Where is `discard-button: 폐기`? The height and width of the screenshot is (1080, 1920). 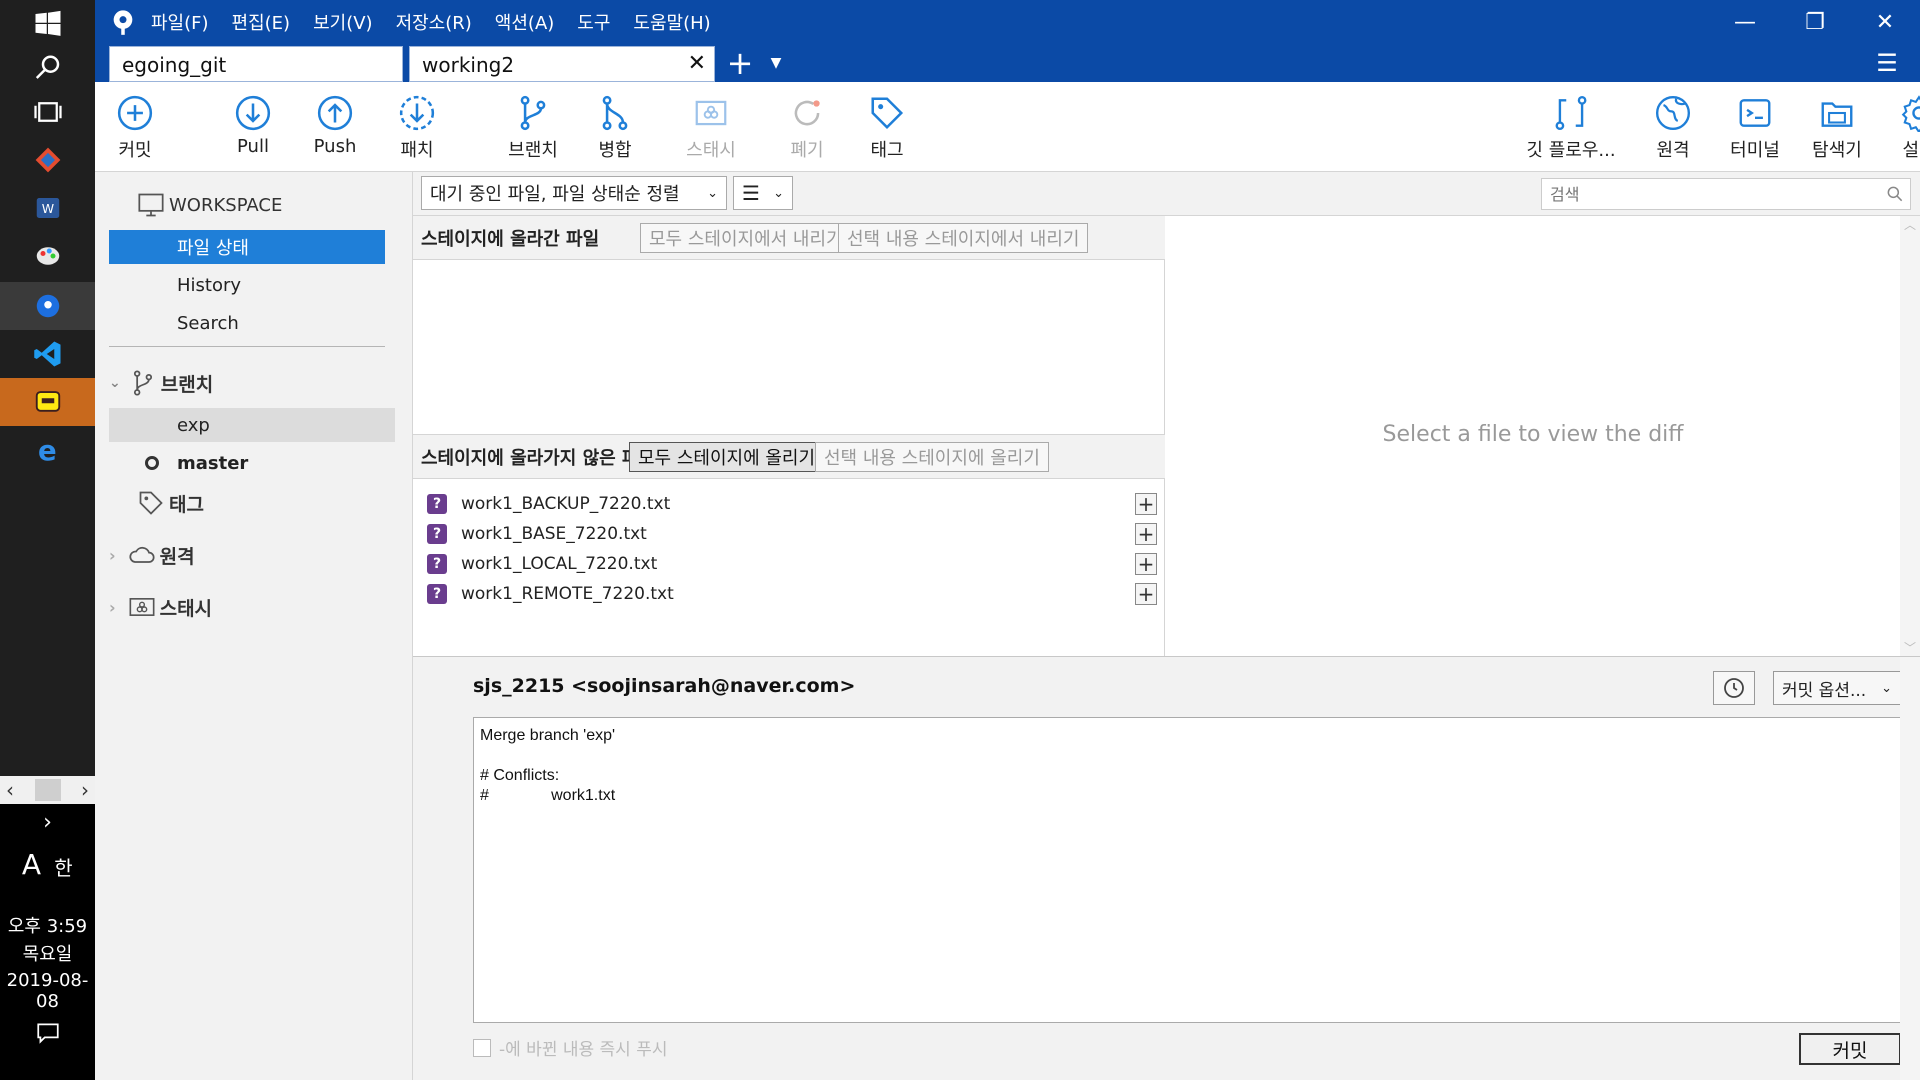
discard-button: 폐기 is located at coordinates (807, 129).